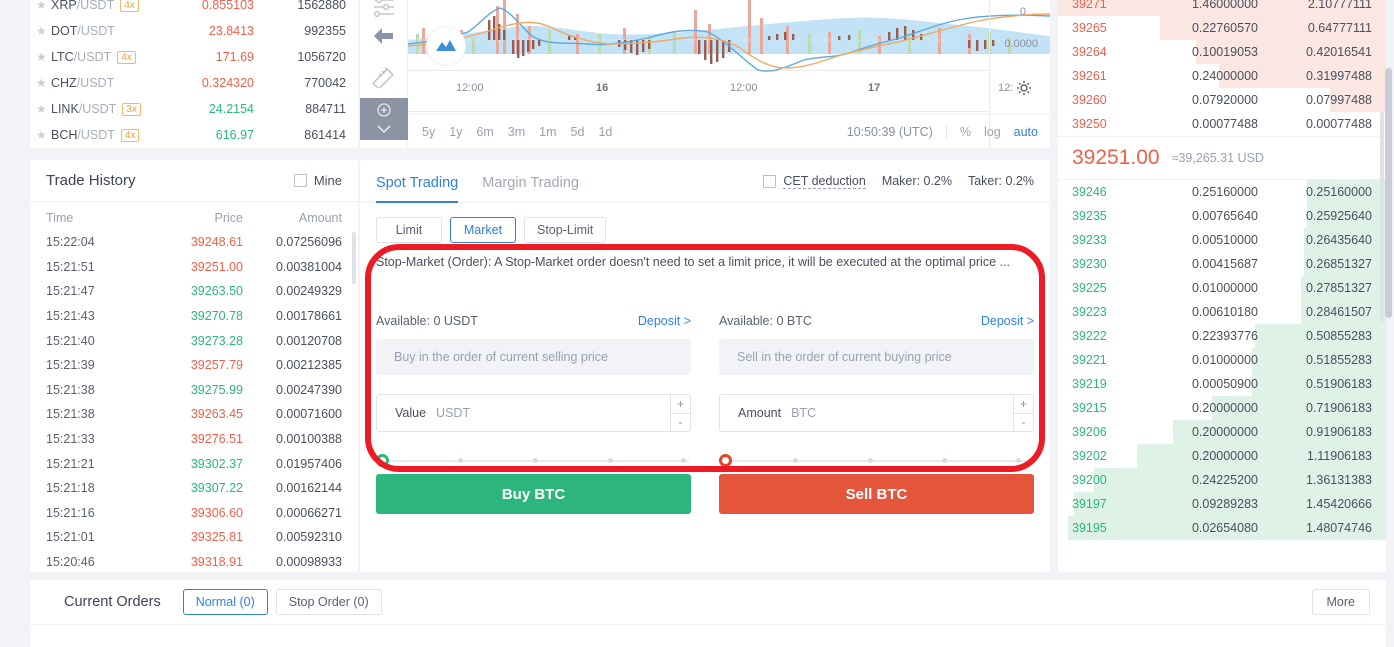  What do you see at coordinates (1388, 193) in the screenshot?
I see `page-scrollbar` at bounding box center [1388, 193].